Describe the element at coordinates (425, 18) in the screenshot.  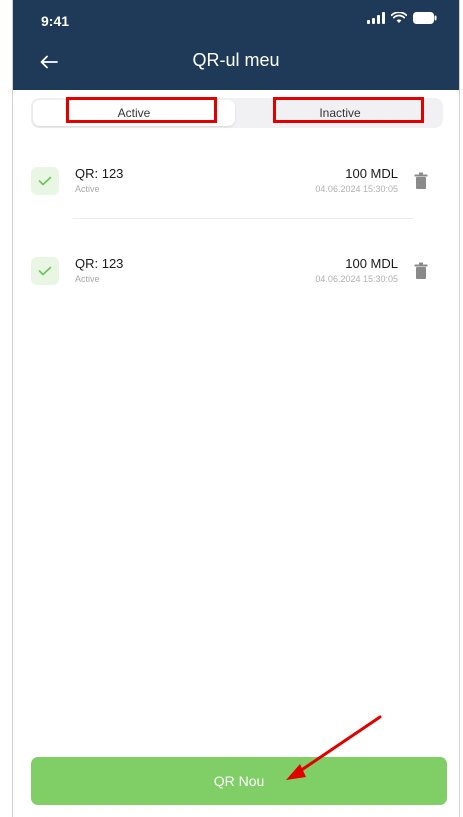
I see `battery-icon` at that location.